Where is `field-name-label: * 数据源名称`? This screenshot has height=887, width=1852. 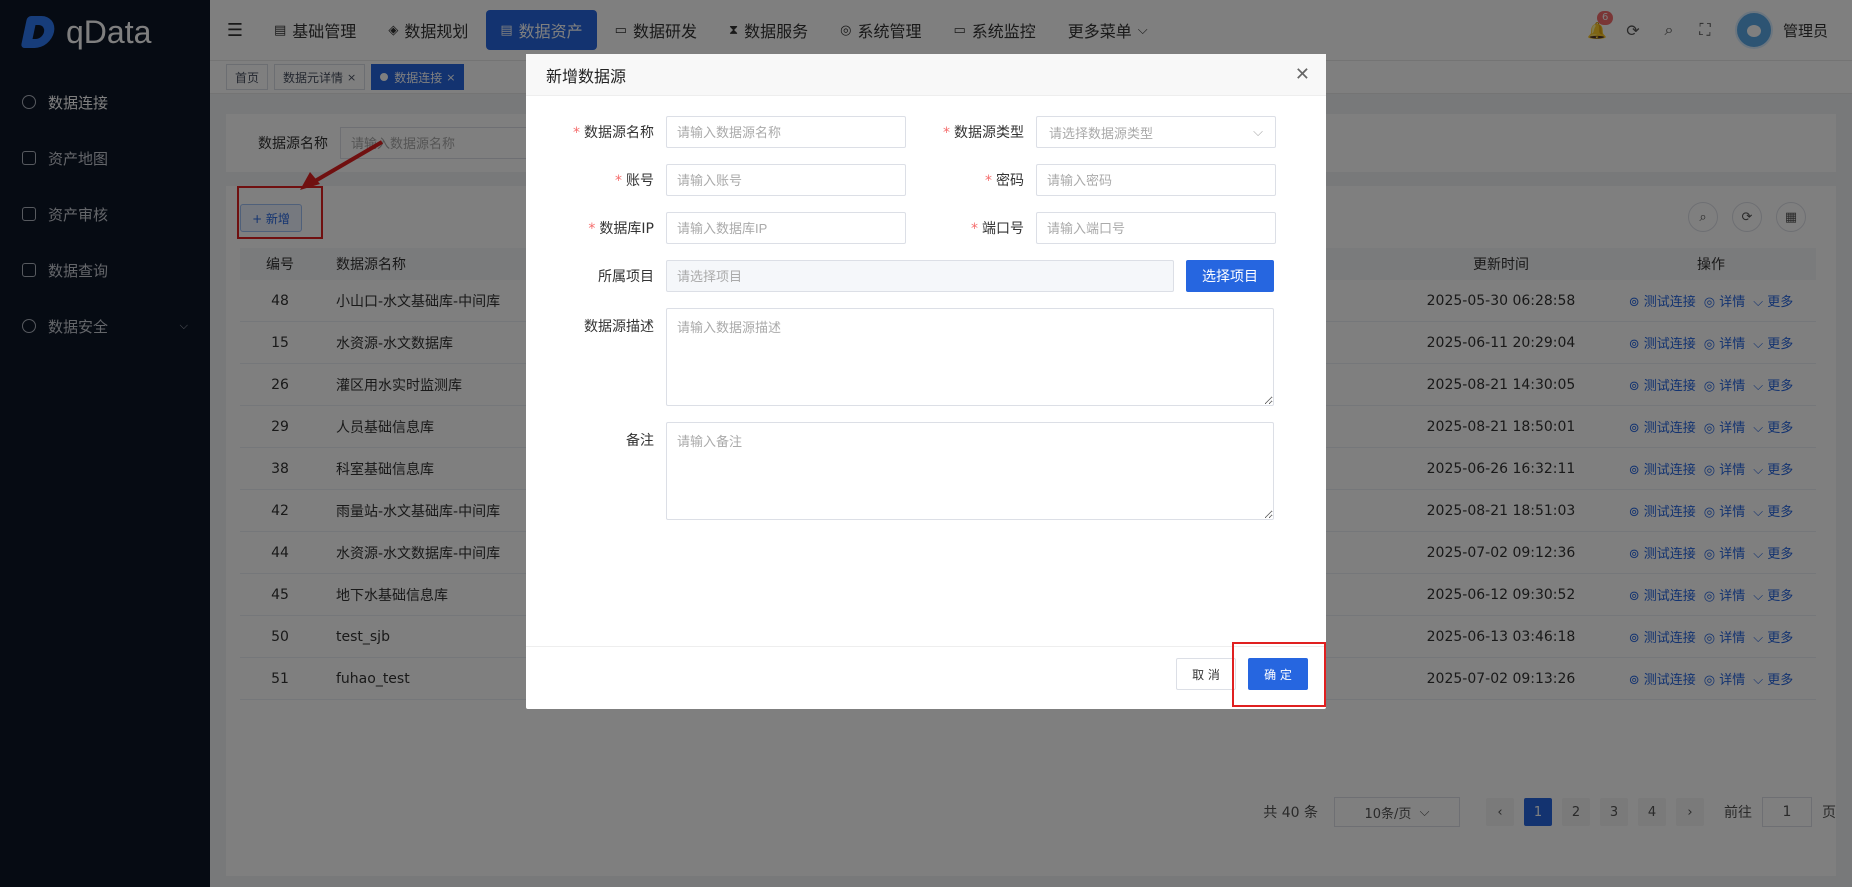
field-name-label: * 数据源名称 is located at coordinates (613, 133).